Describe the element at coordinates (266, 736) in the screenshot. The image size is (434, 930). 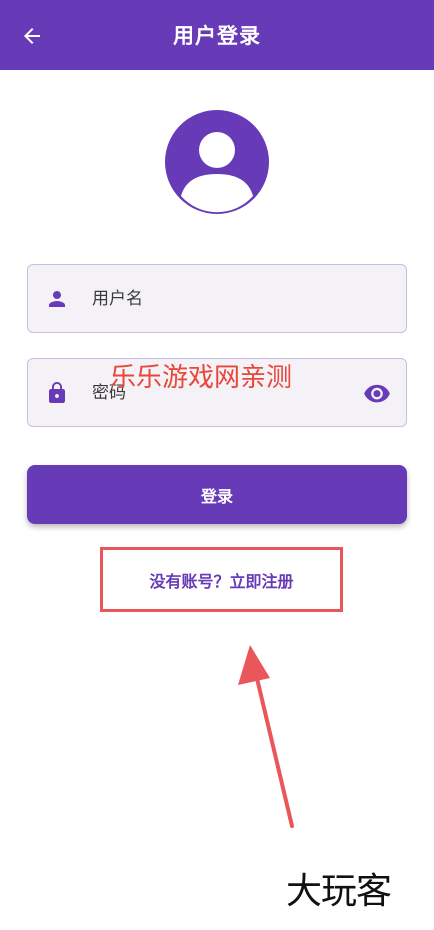
I see `annotation-arrow` at that location.